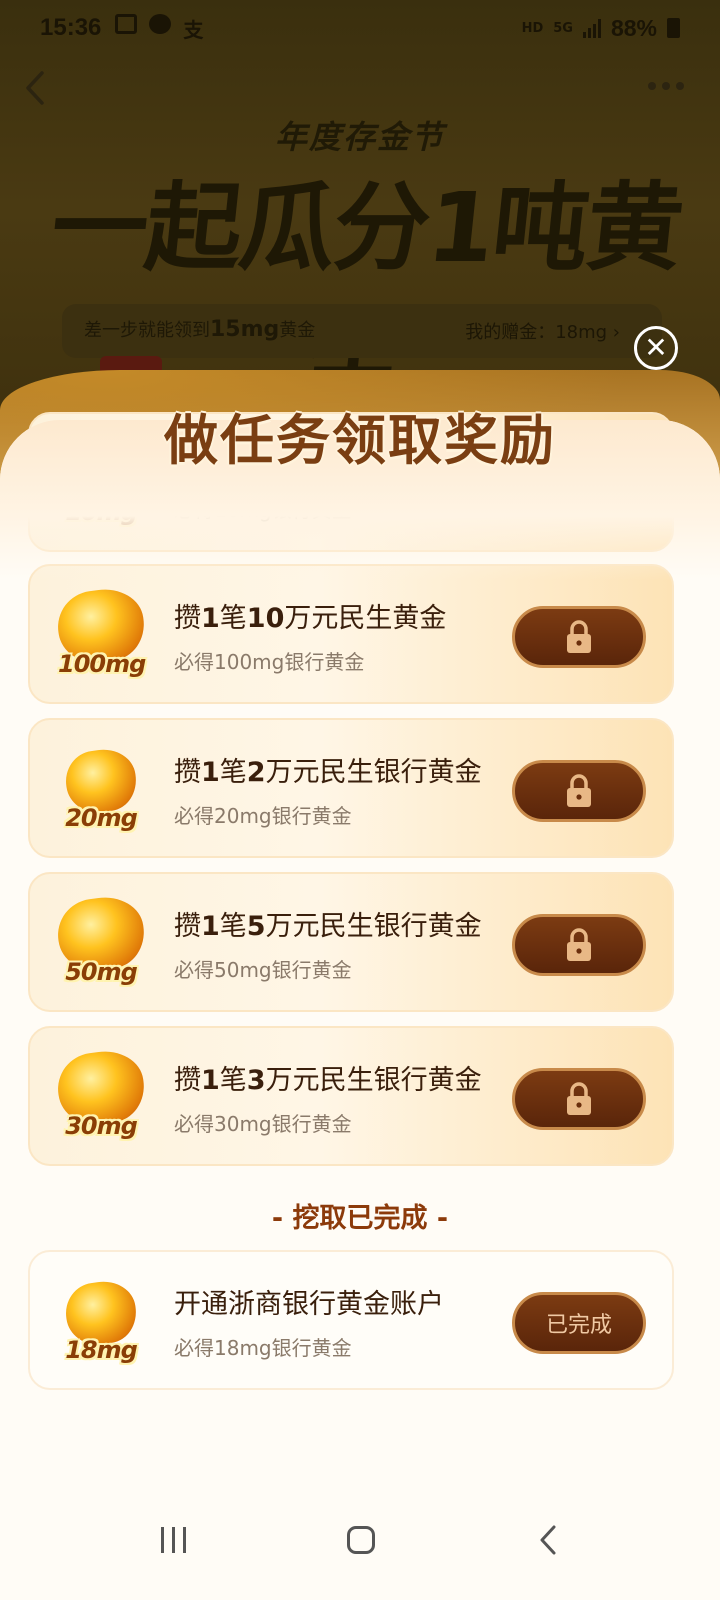 Image resolution: width=720 pixels, height=1600 pixels. I want to click on nugget-weight-label: 30mg, so click(101, 1126).